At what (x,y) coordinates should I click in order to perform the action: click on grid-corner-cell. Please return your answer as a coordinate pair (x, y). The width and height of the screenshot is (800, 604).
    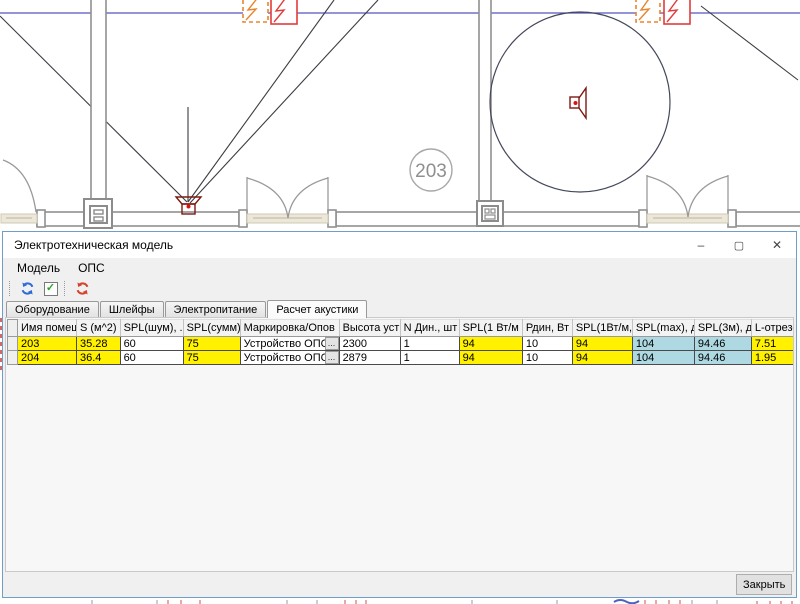
    Looking at the image, I should click on (12, 328).